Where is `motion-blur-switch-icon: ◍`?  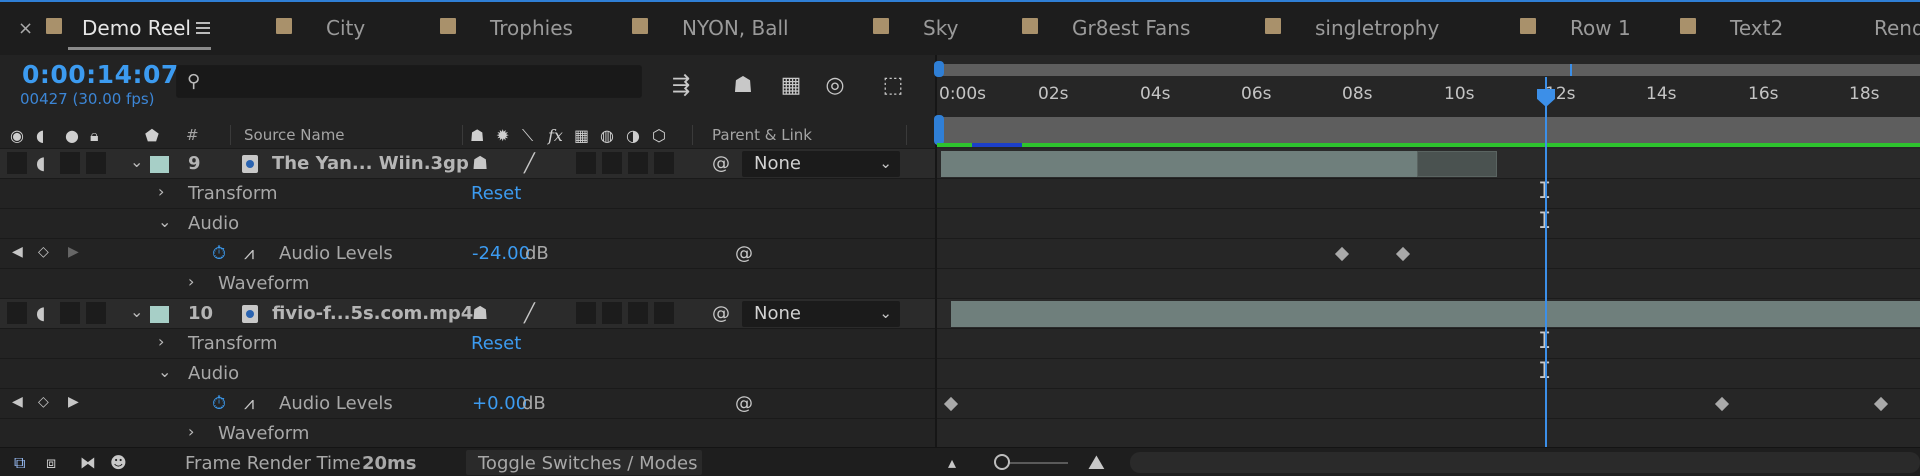 motion-blur-switch-icon: ◍ is located at coordinates (607, 135).